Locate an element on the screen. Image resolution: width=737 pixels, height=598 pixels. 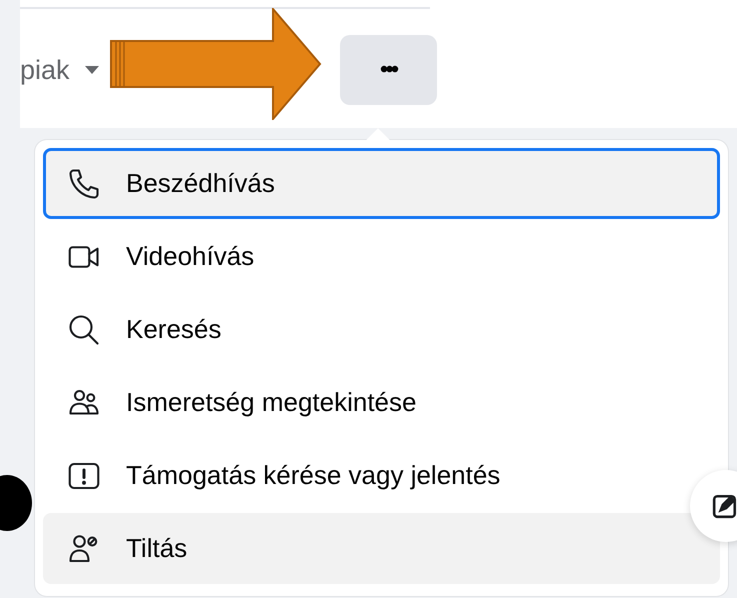
menu-item: Ismeretség megtekintése is located at coordinates (381, 402).